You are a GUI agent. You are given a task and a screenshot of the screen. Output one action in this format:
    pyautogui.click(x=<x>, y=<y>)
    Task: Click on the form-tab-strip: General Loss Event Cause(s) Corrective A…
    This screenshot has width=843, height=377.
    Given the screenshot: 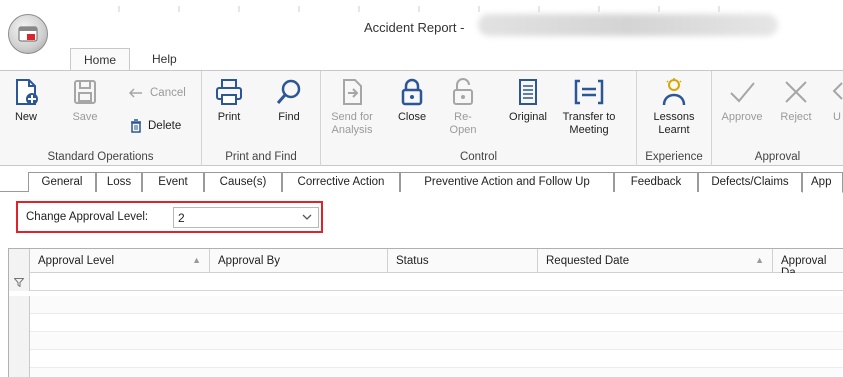 What is the action you would take?
    pyautogui.click(x=421, y=181)
    